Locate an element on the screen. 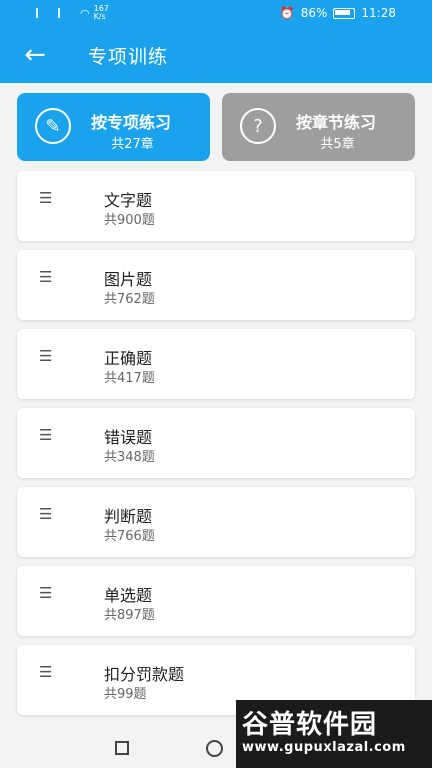 This screenshot has height=768, width=432. watermark: 谷普软件园 www.gupuxlazal.com is located at coordinates (334, 734).